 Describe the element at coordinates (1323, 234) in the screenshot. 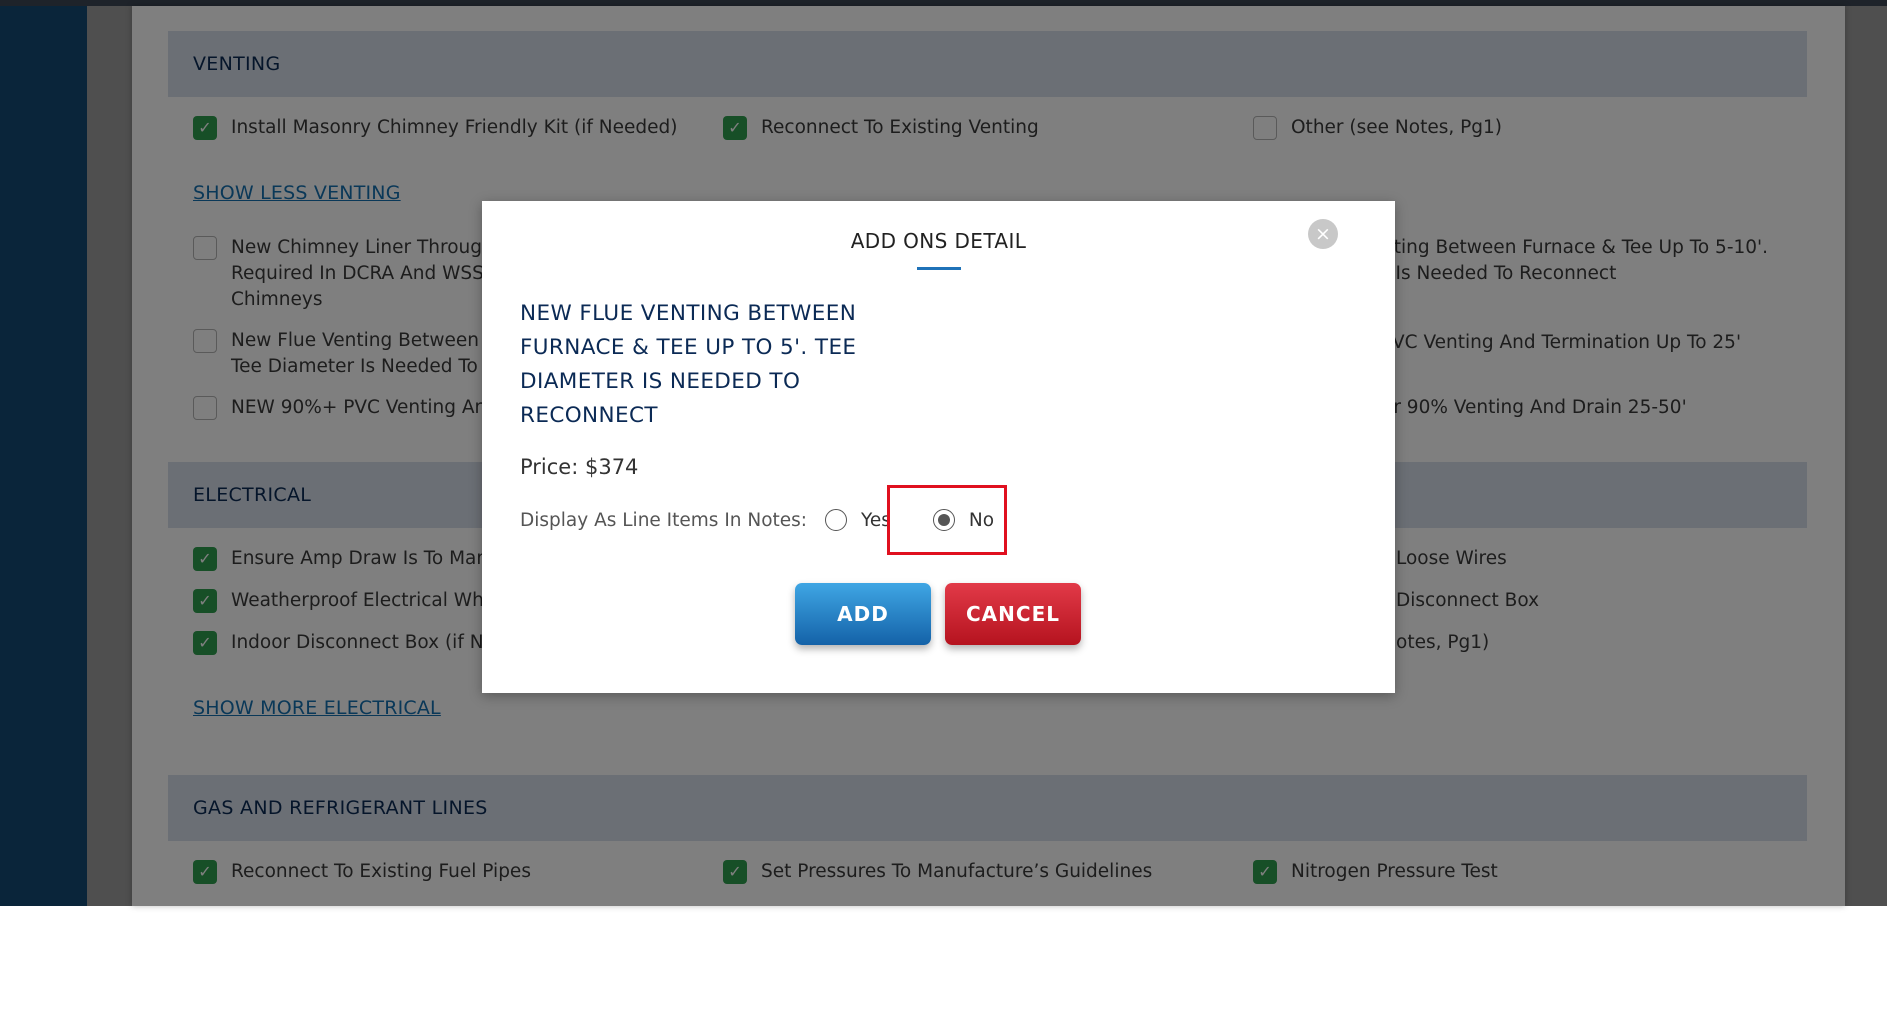

I see `close-icon: ×` at that location.